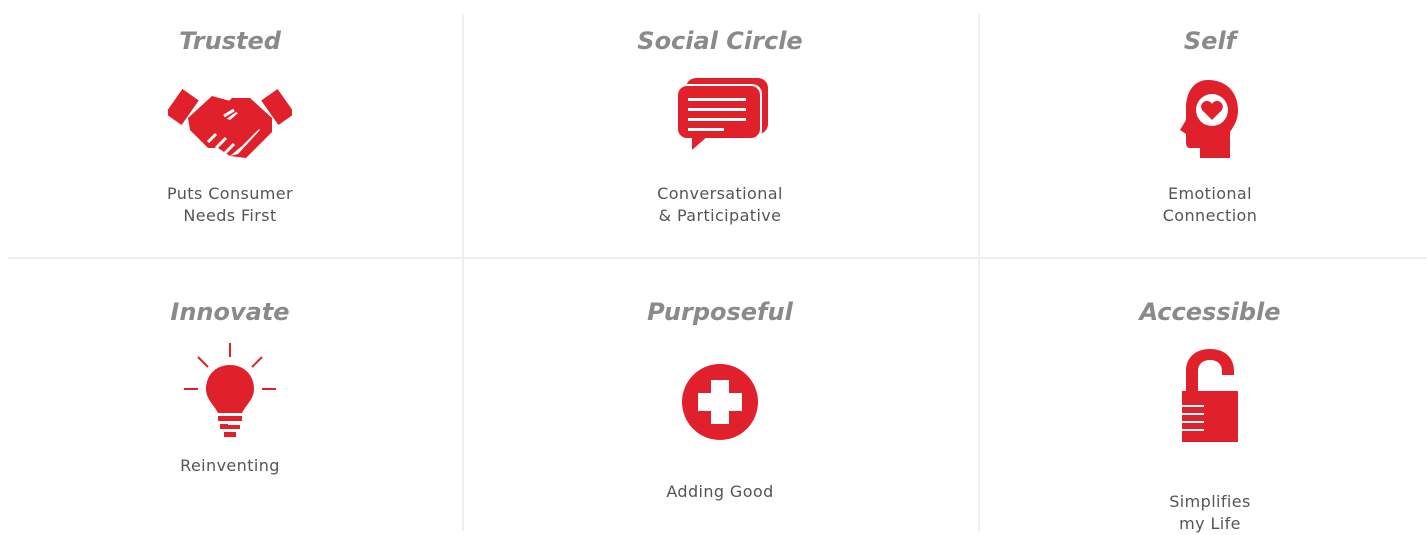 The image size is (1427, 535). What do you see at coordinates (230, 215) in the screenshot?
I see `caption-line: Needs First` at bounding box center [230, 215].